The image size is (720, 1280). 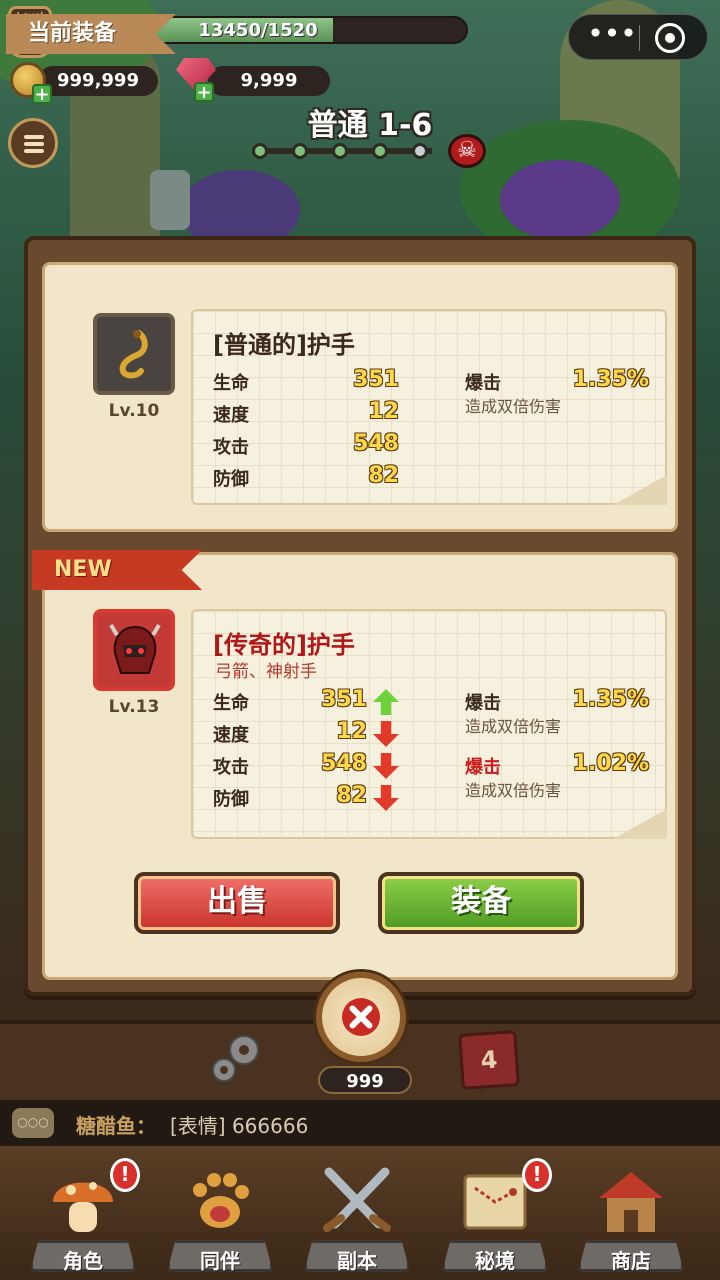 What do you see at coordinates (204, 92) in the screenshot?
I see `add-gems-icon: +` at bounding box center [204, 92].